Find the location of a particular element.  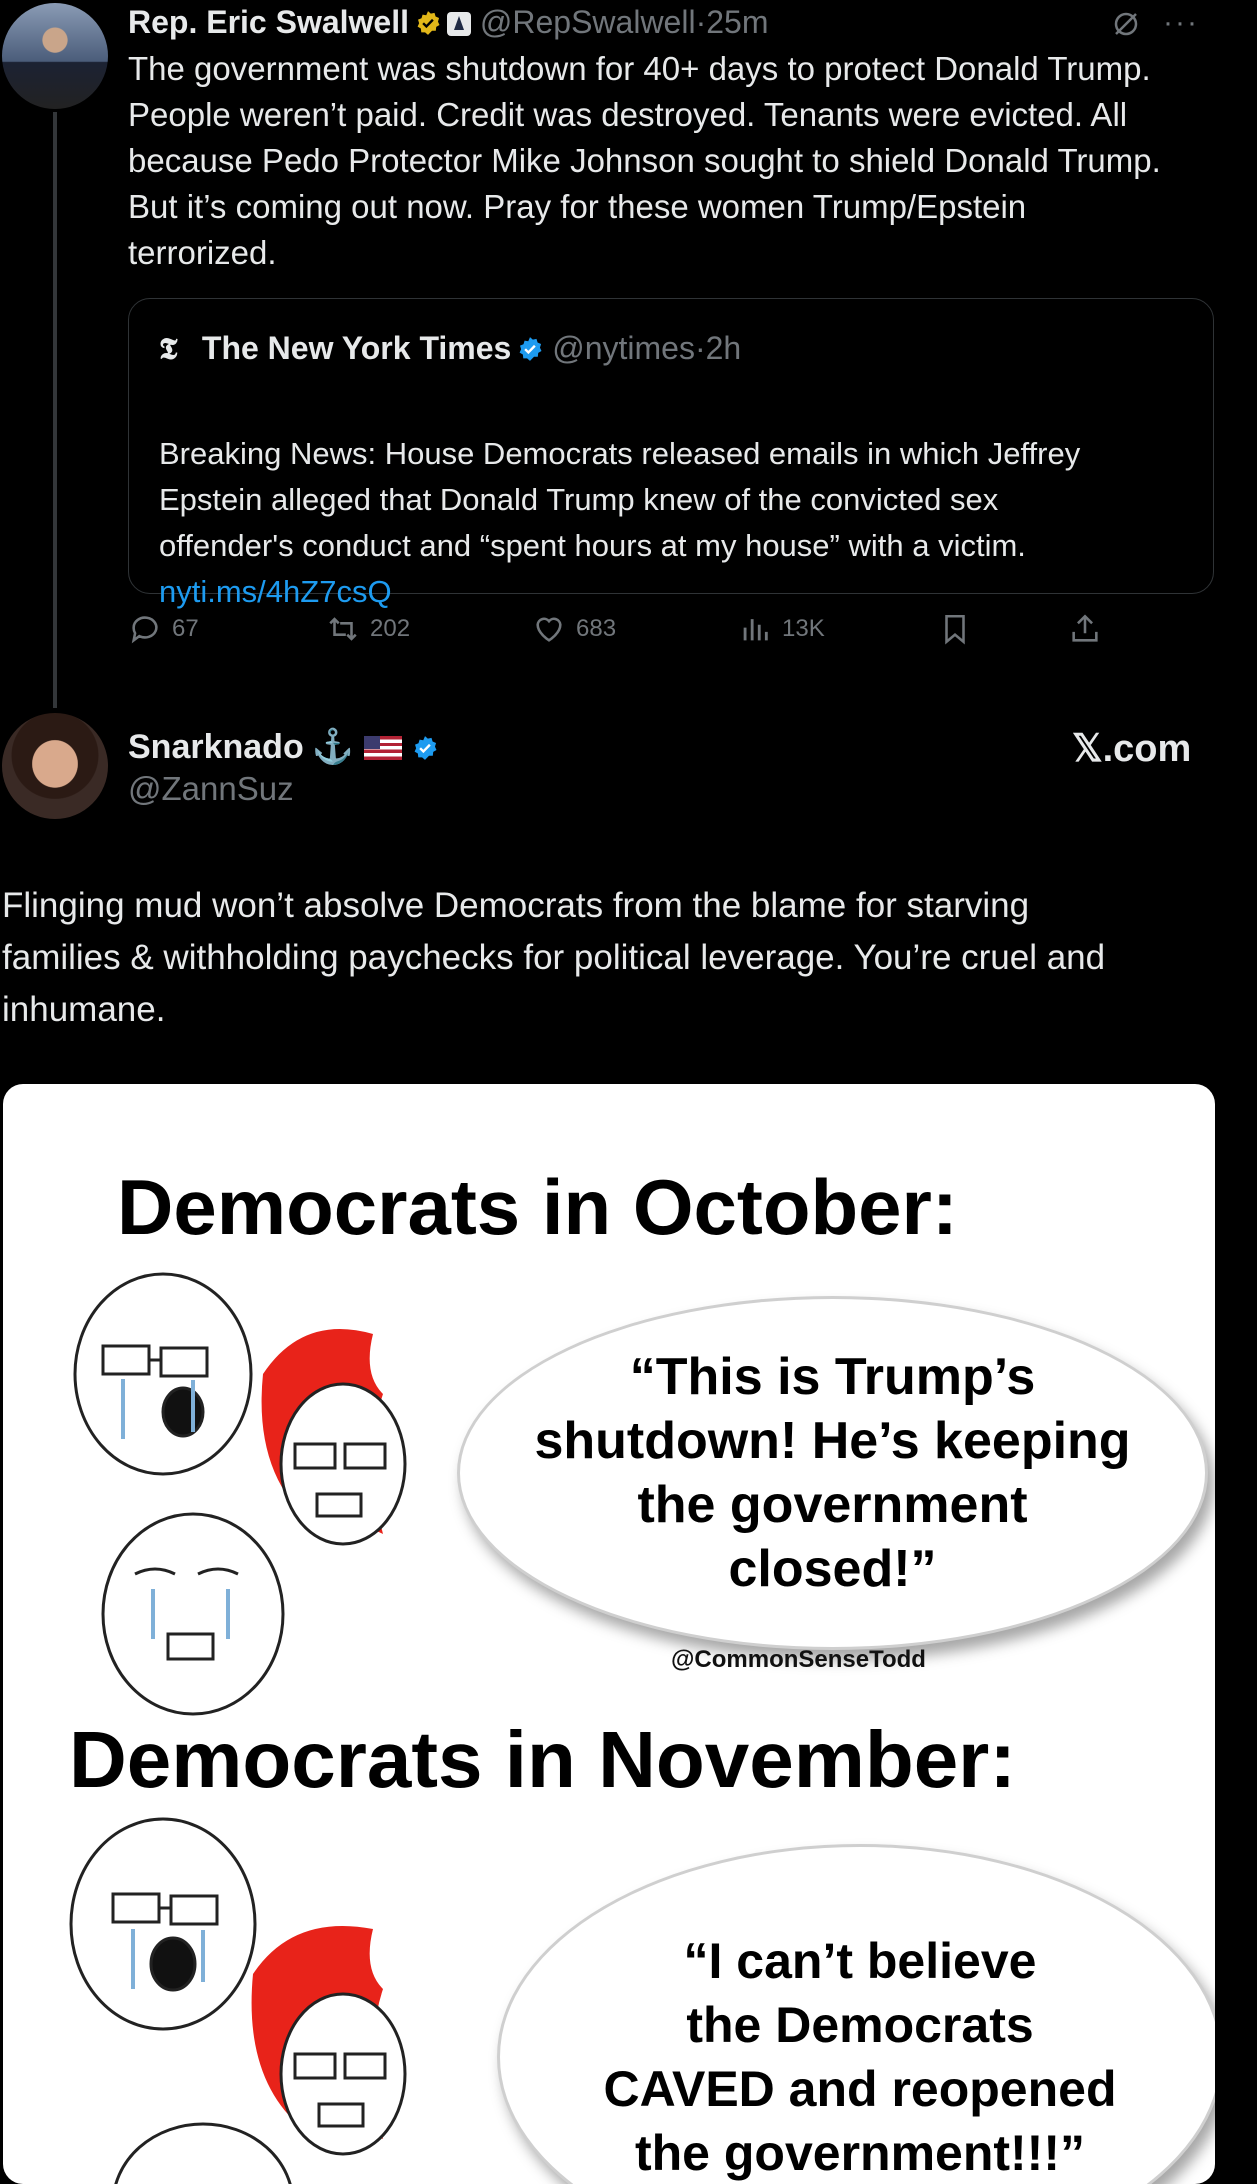

views-button: 13K is located at coordinates (781, 629).